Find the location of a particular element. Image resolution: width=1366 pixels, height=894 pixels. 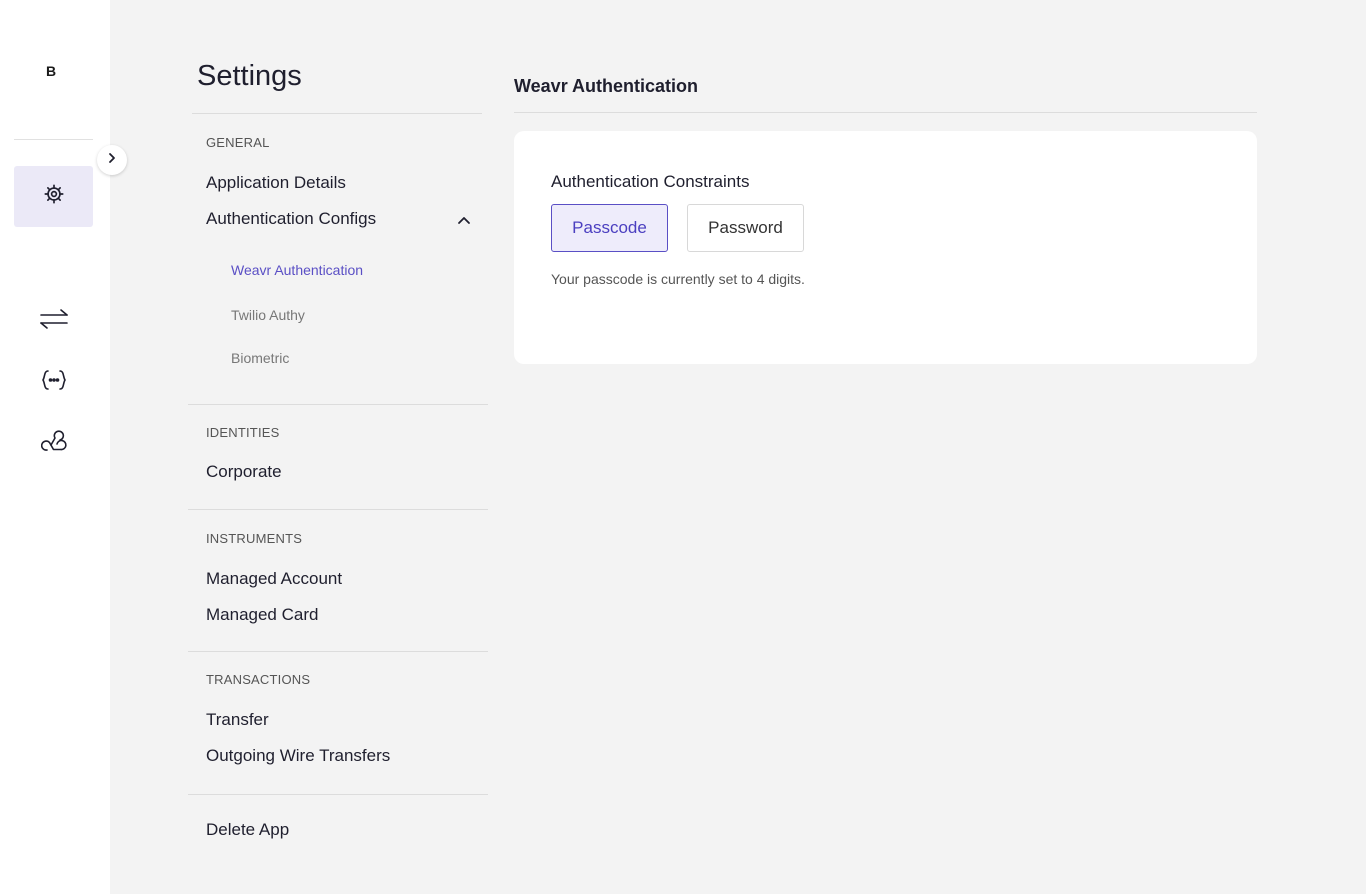

nav-twilio-authy: Twilio Authy is located at coordinates (268, 315).